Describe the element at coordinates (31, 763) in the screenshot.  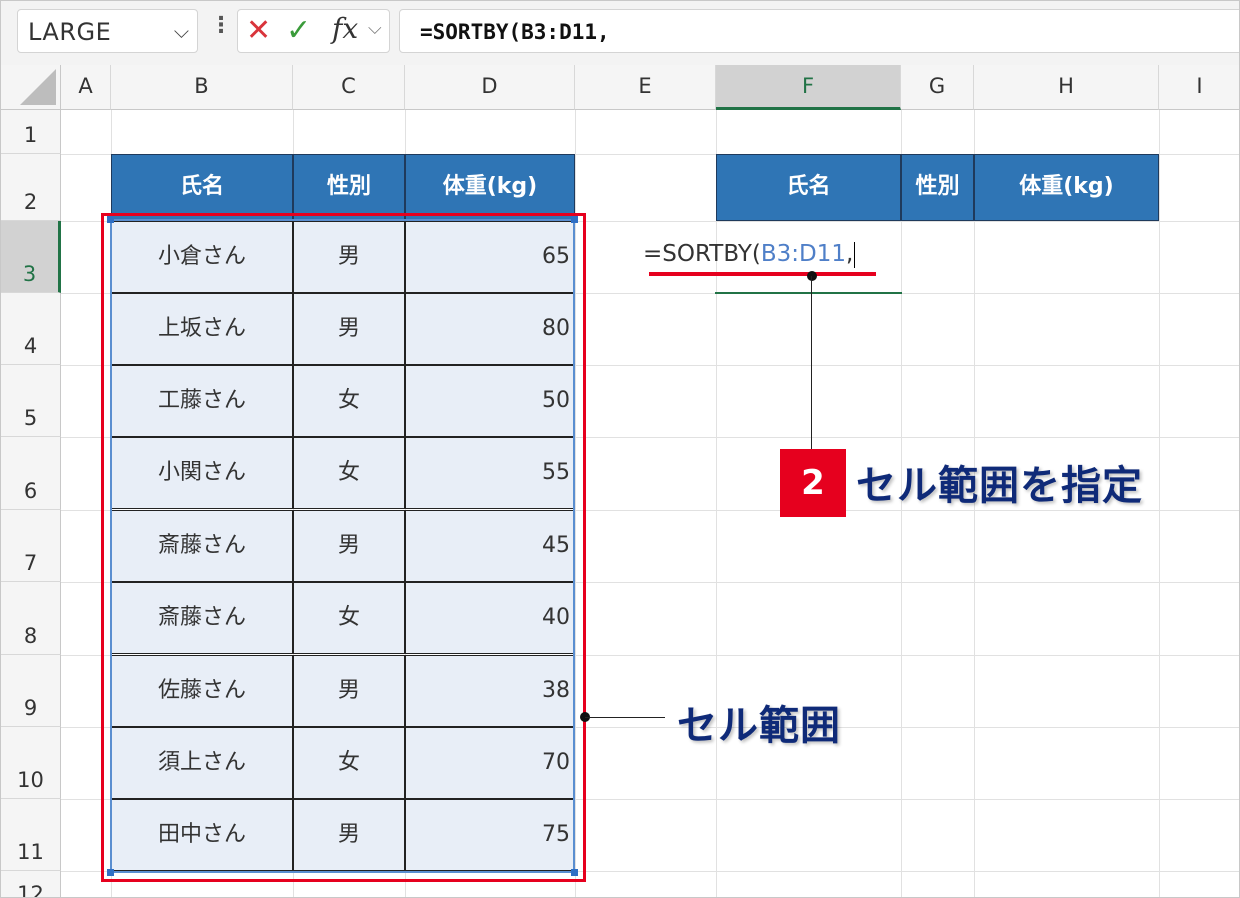
I see `row-header-10: 10` at that location.